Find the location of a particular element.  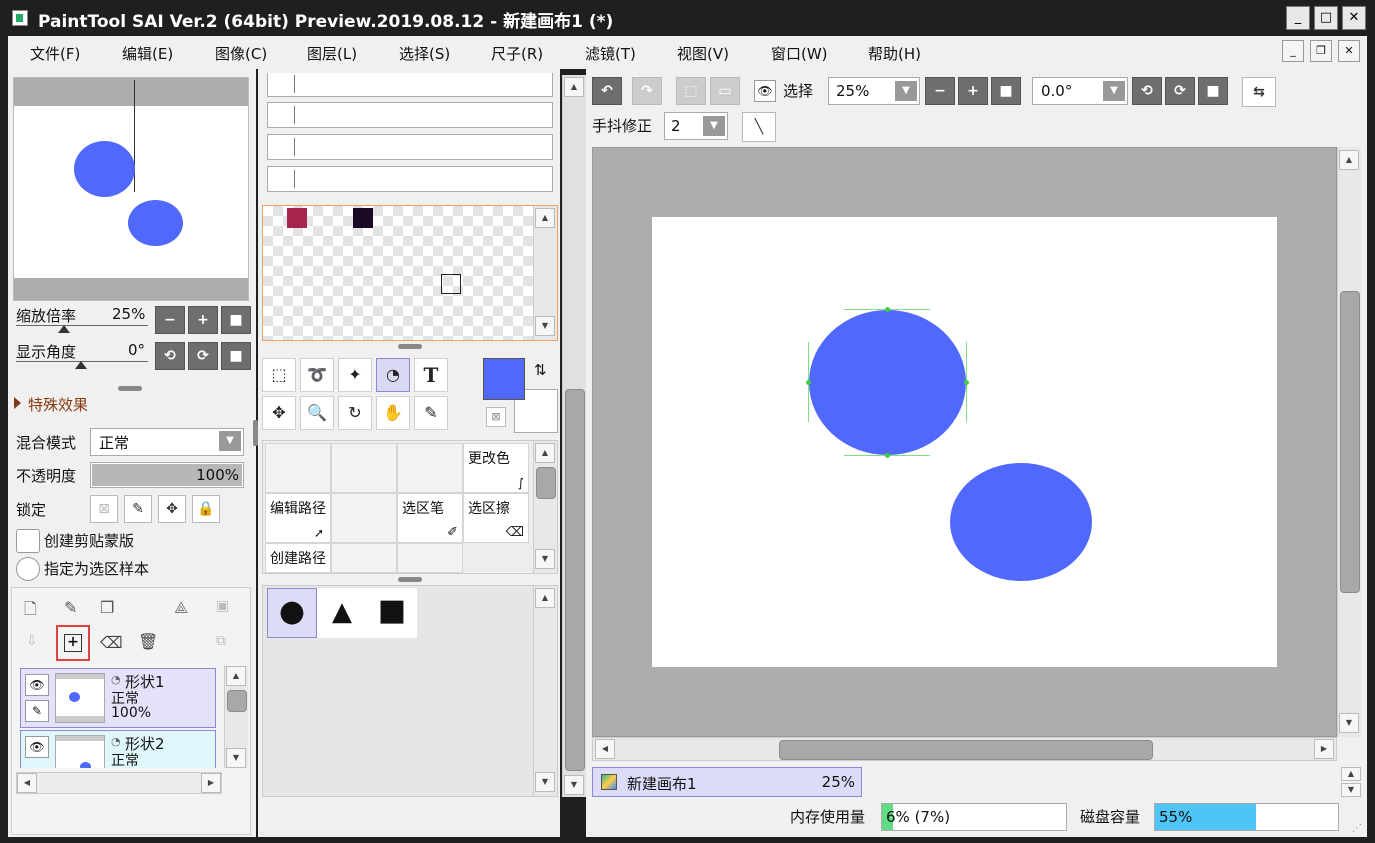

layer-effect-icon: ⟁ is located at coordinates (181, 608).